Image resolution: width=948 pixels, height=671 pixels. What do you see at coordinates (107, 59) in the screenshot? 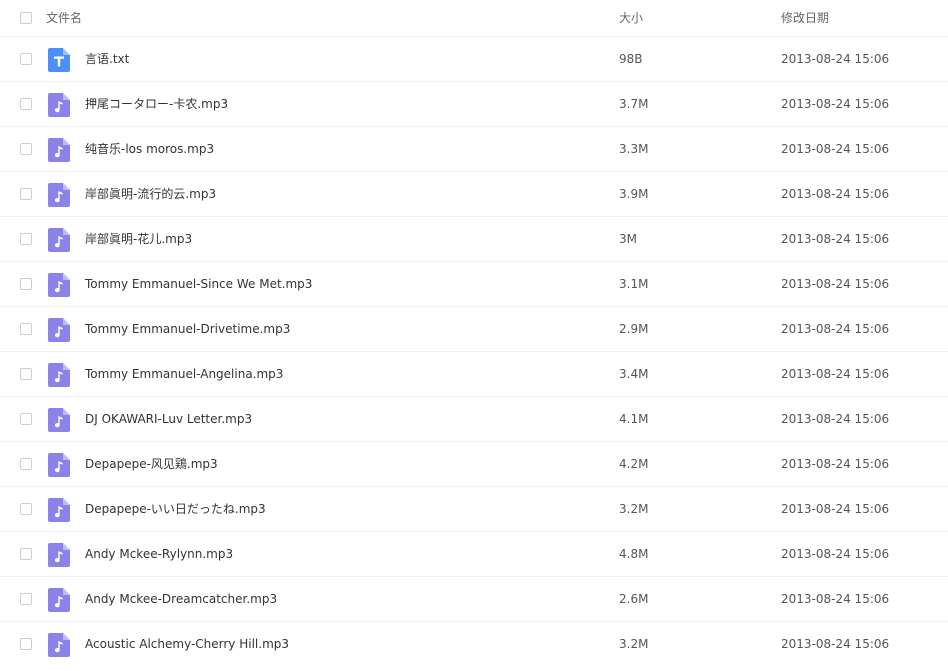
I see `file-name: 言语.txt` at bounding box center [107, 59].